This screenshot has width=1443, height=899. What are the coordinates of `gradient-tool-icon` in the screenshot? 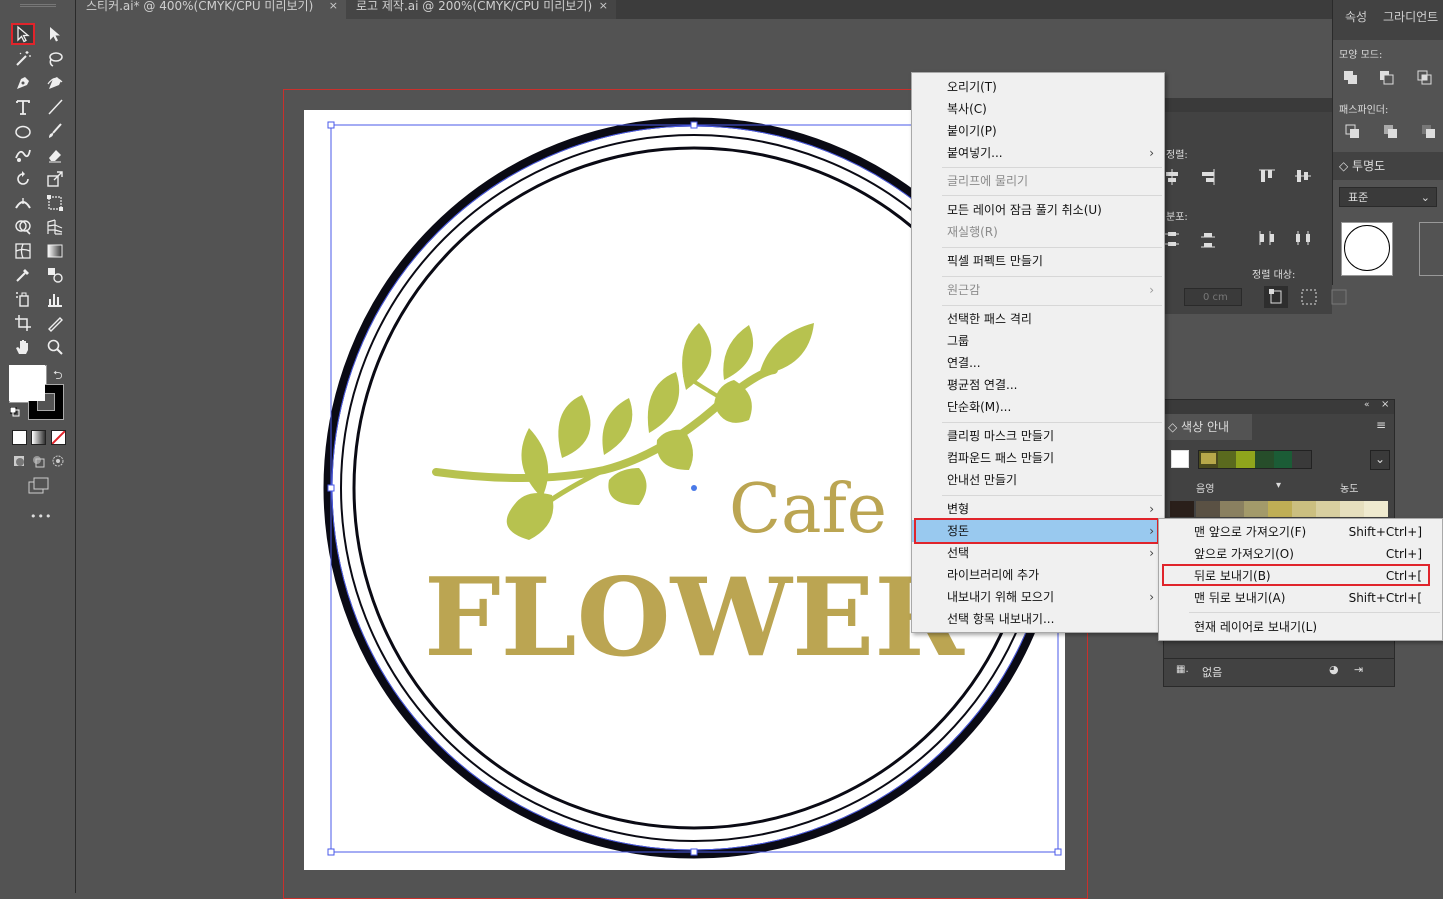 It's located at (55, 251).